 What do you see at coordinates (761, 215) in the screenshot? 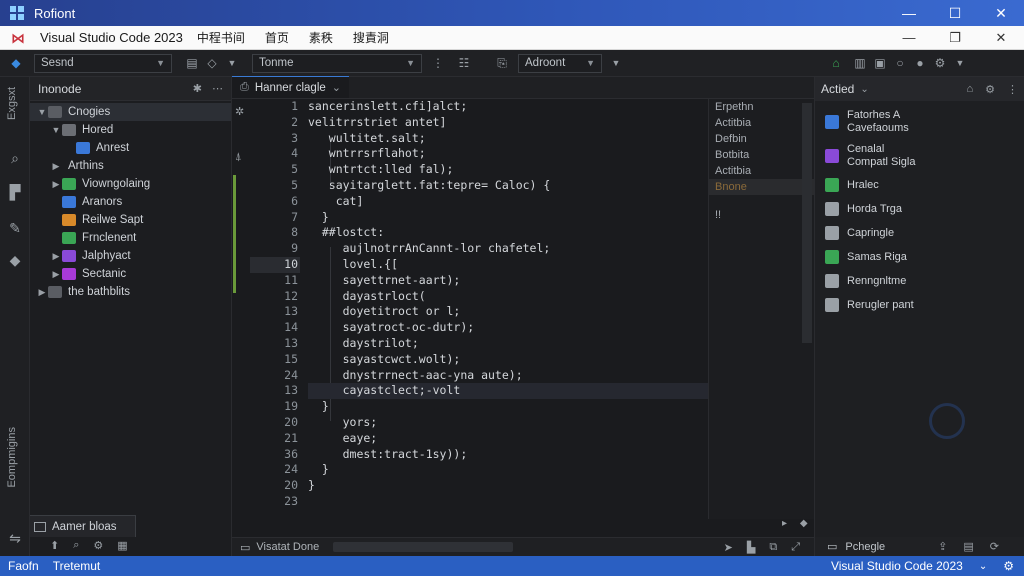
I see `outline-item: !!` at bounding box center [761, 215].